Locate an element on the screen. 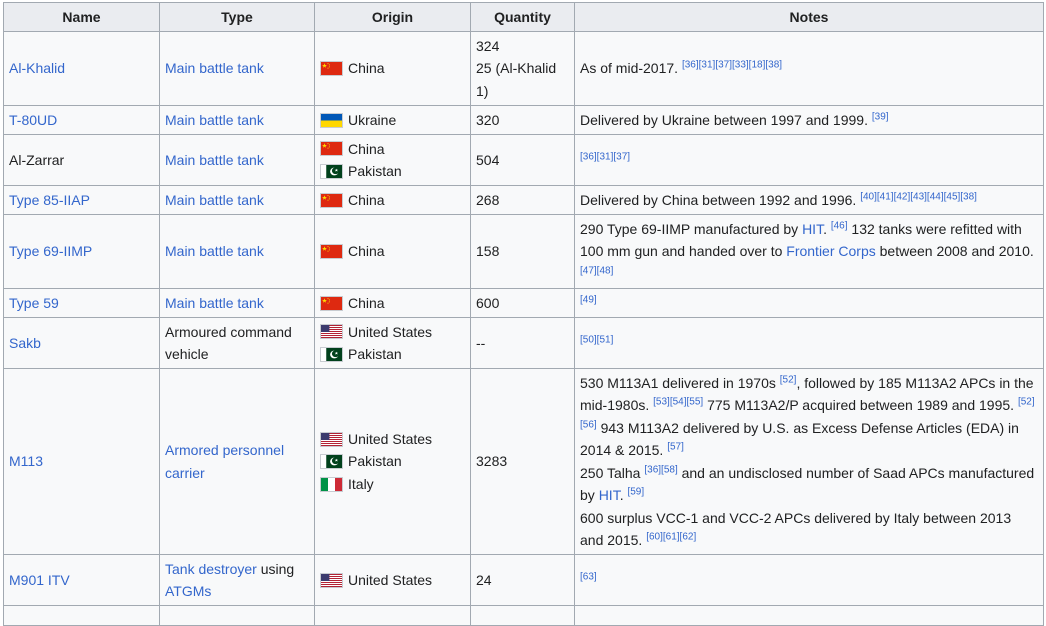 The width and height of the screenshot is (1046, 626). quantity-line: -- is located at coordinates (481, 342).